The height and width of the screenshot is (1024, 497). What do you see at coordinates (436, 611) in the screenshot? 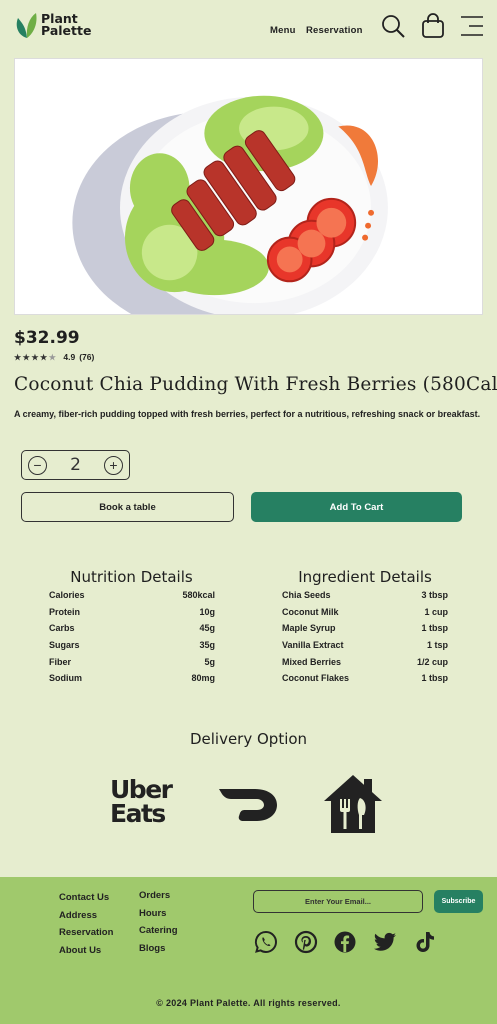
I see `ingredient-amount: 1 cup` at bounding box center [436, 611].